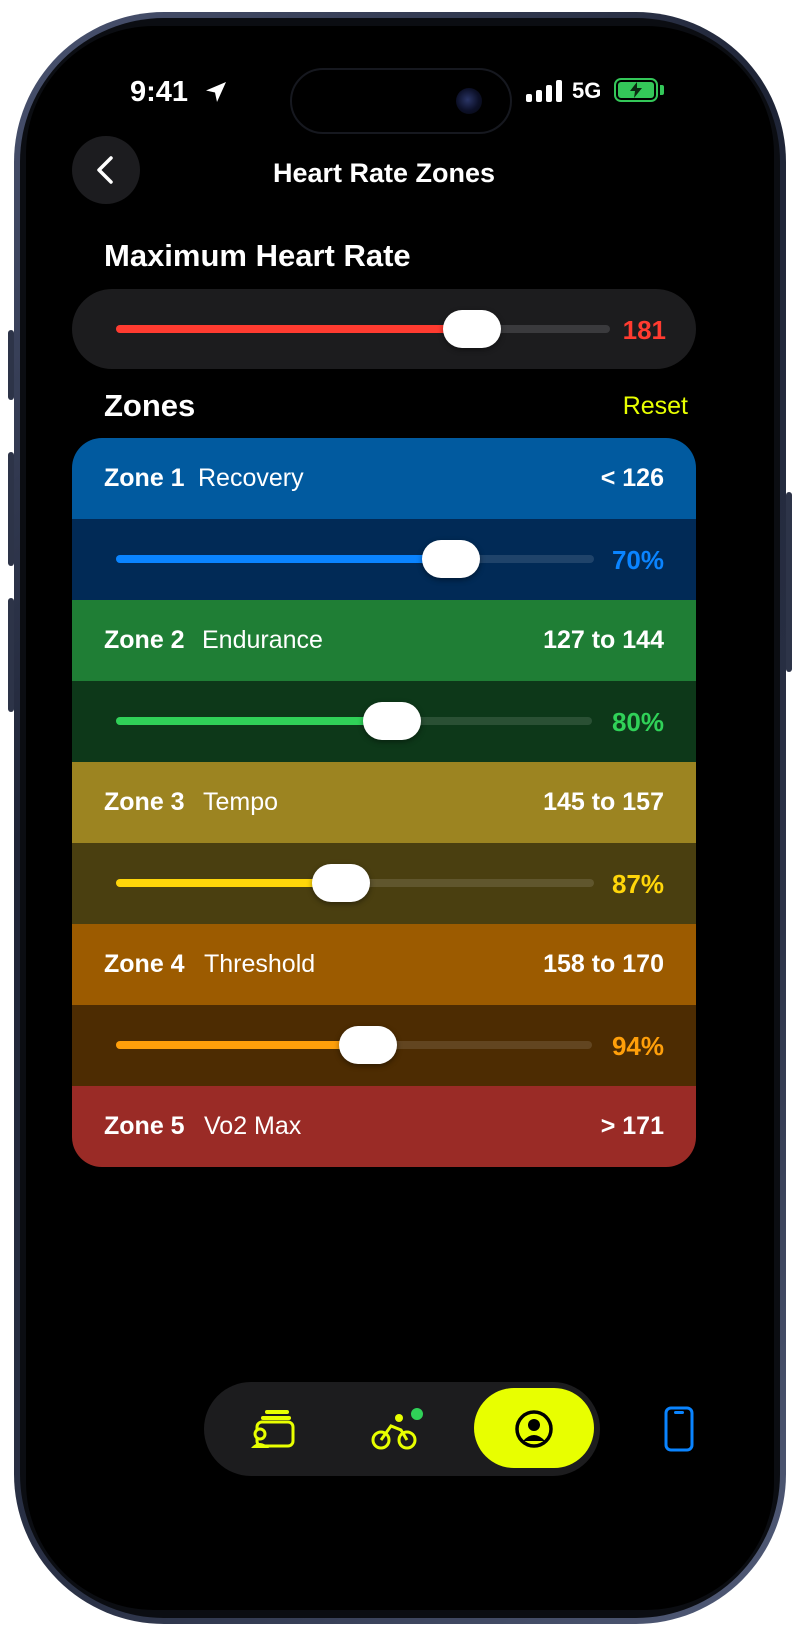 This screenshot has height=1636, width=800. I want to click on zone-description: Recovery, so click(251, 478).